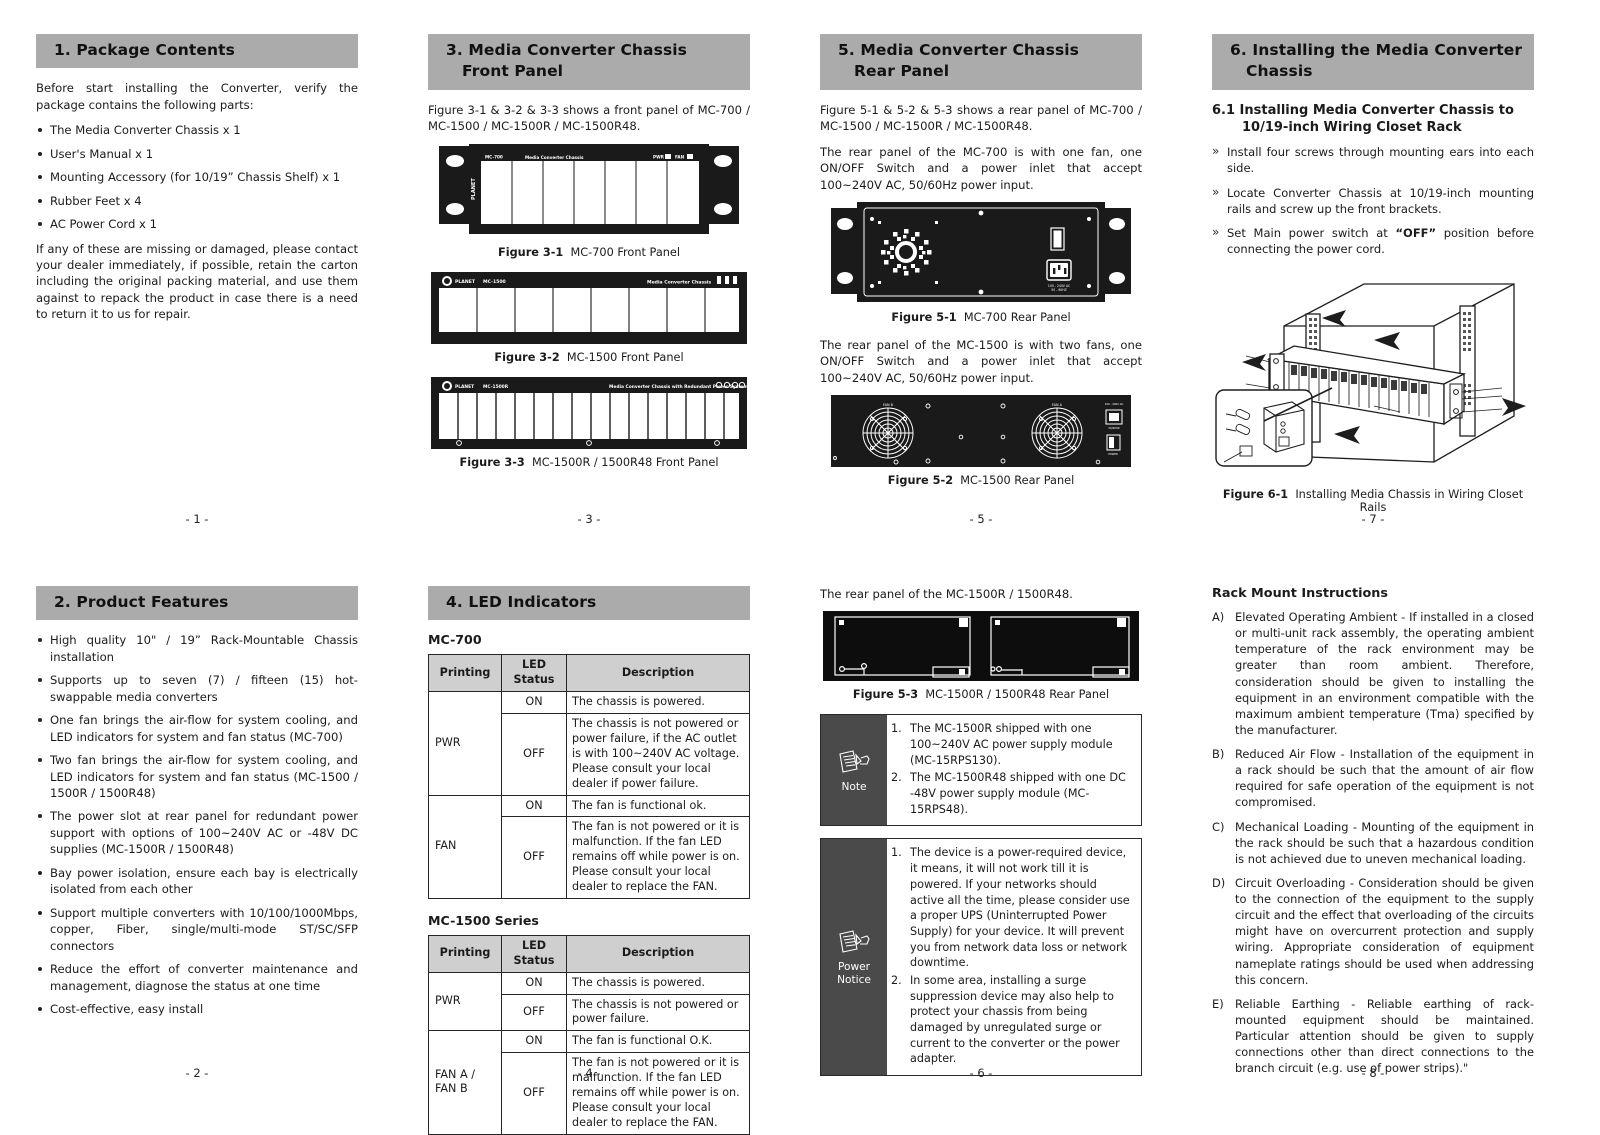  I want to click on table-header-row: Printing LED Status Description, so click(589, 673).